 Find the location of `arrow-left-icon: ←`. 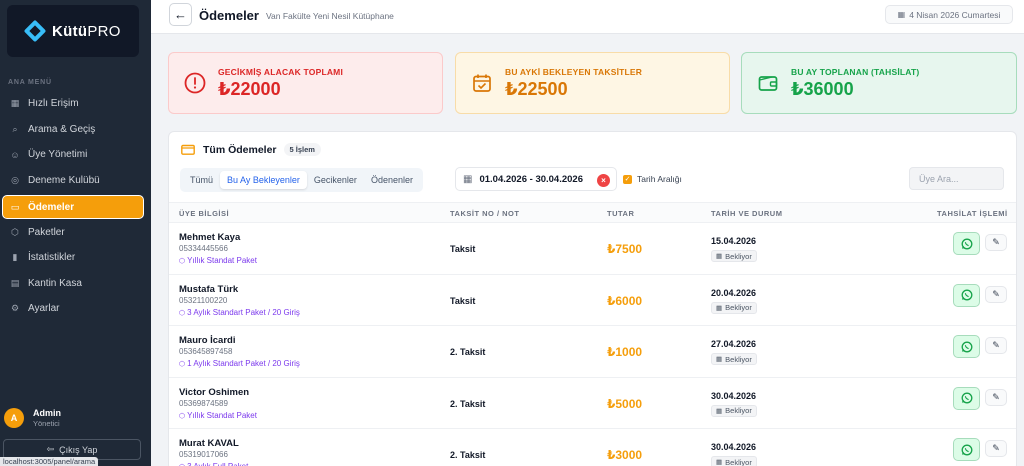

arrow-left-icon: ← is located at coordinates (180, 14).